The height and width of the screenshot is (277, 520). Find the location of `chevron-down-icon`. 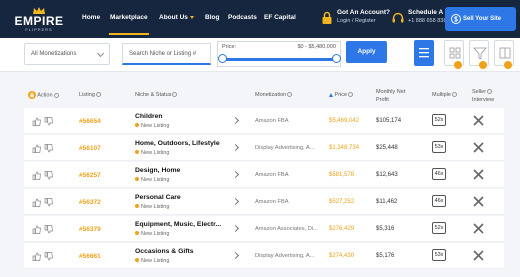

chevron-down-icon is located at coordinates (100, 53).